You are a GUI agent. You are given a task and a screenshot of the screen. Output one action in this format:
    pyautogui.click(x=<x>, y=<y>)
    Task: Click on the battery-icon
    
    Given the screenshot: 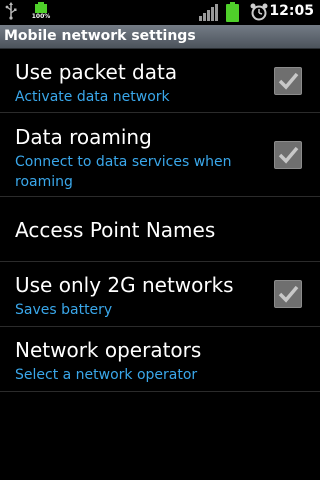 What is the action you would take?
    pyautogui.click(x=232, y=12)
    